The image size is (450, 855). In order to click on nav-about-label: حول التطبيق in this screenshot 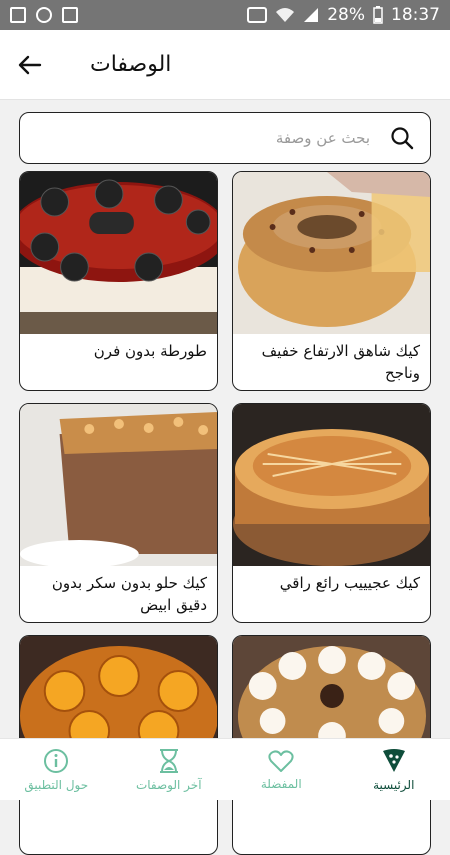, I will do `click(56, 785)`.